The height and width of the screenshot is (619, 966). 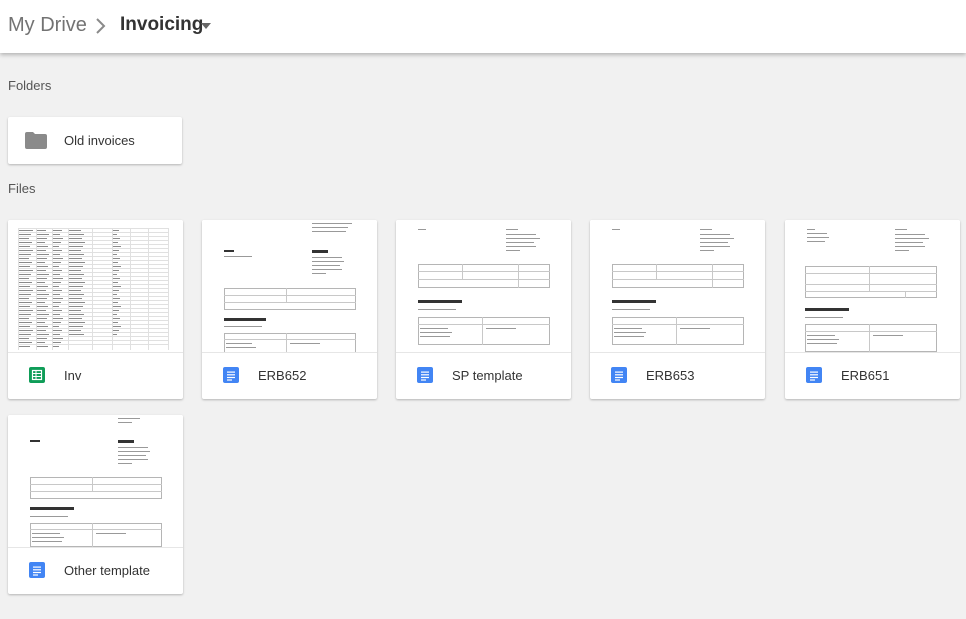 I want to click on file-card-erb653: ERB653, so click(x=677, y=309).